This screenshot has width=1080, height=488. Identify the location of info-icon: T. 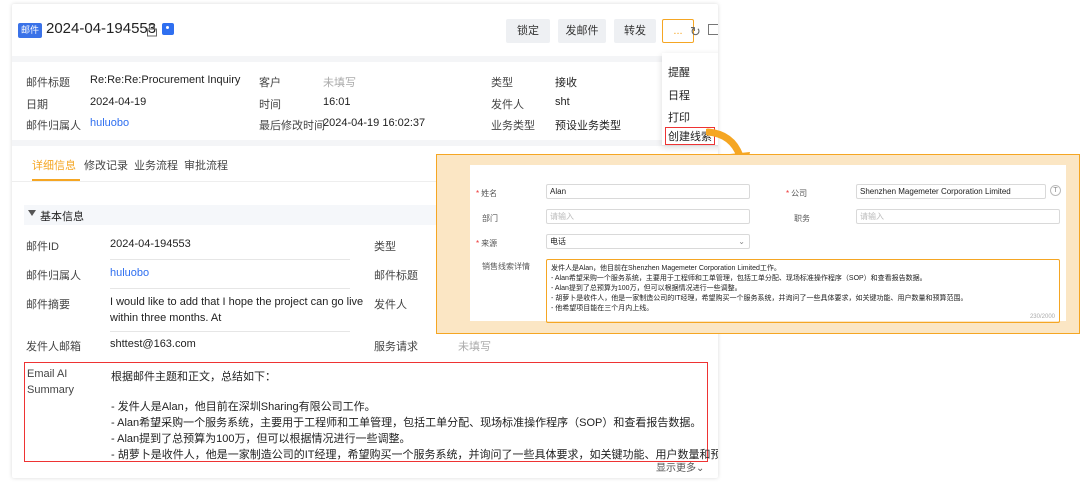
(1055, 190).